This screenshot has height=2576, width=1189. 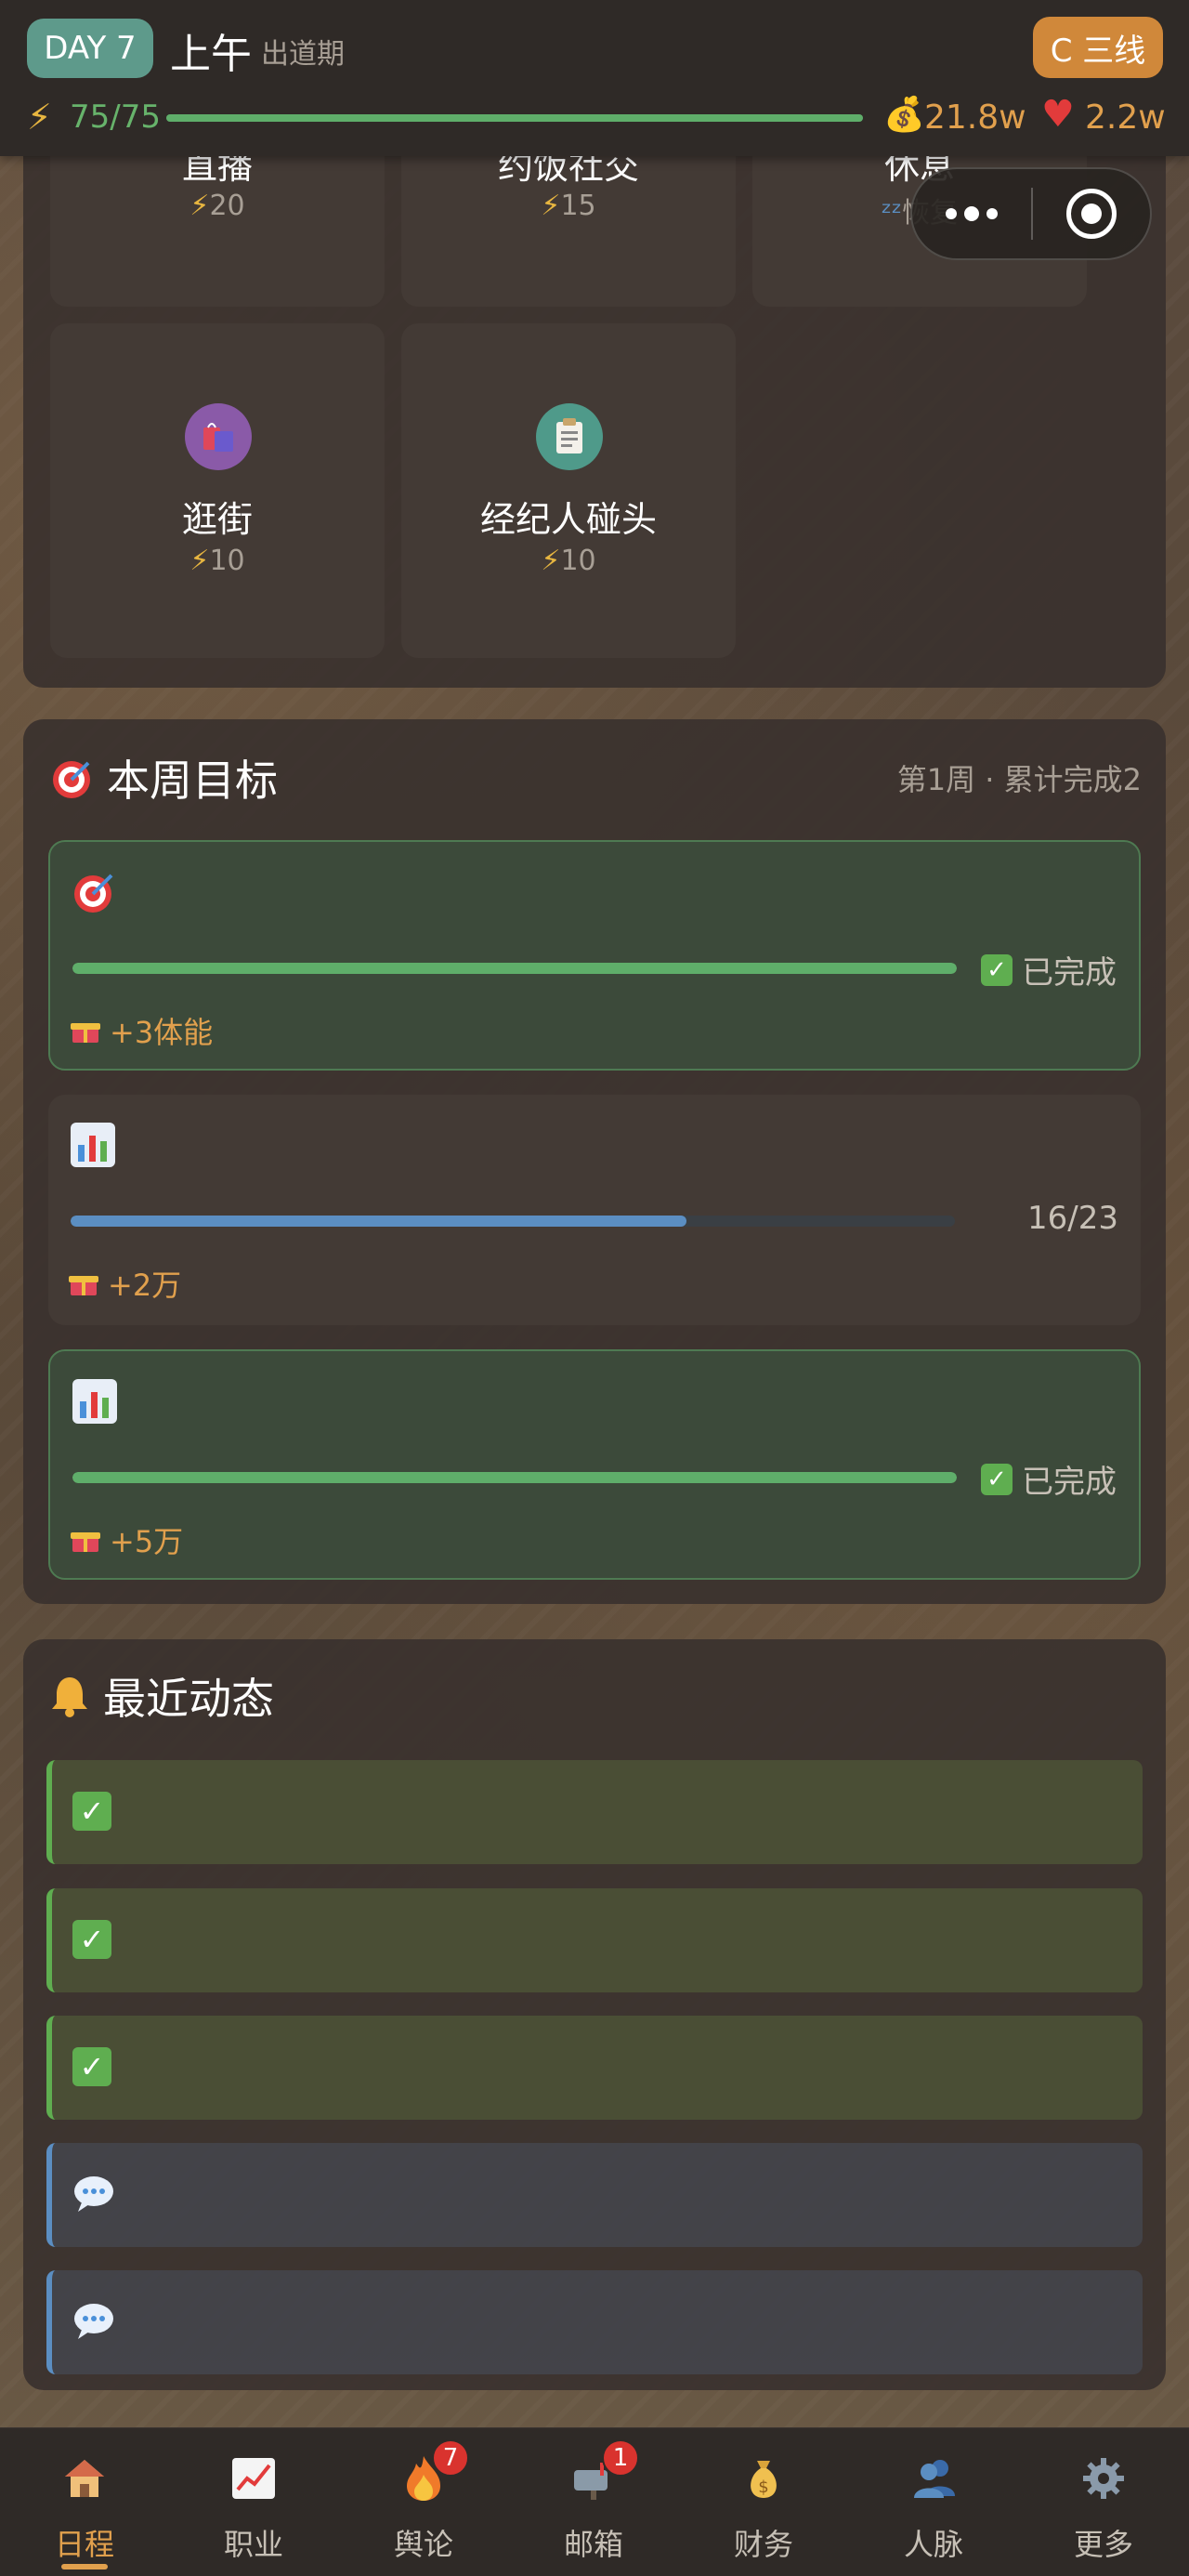 I want to click on clipboard-icon, so click(x=569, y=436).